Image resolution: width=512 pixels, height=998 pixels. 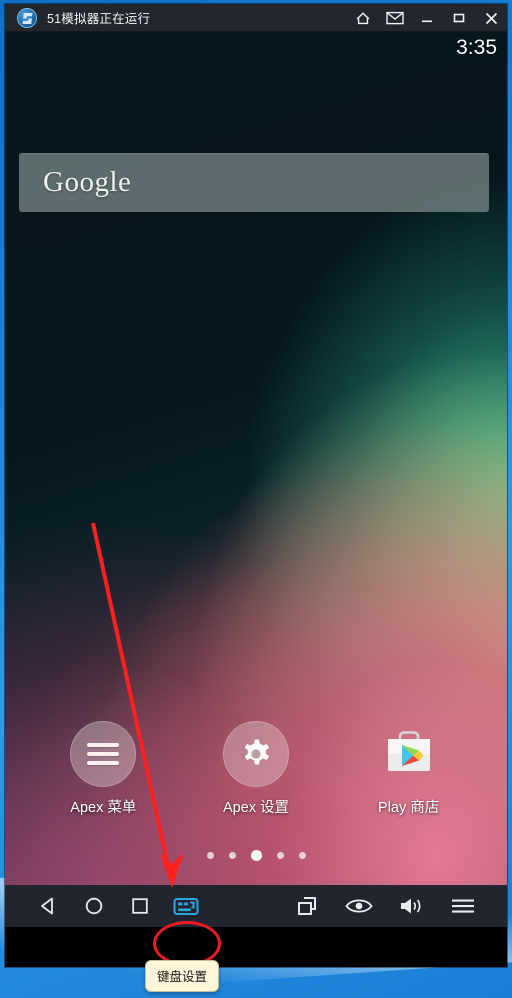 I want to click on page-dot-active, so click(x=256, y=855).